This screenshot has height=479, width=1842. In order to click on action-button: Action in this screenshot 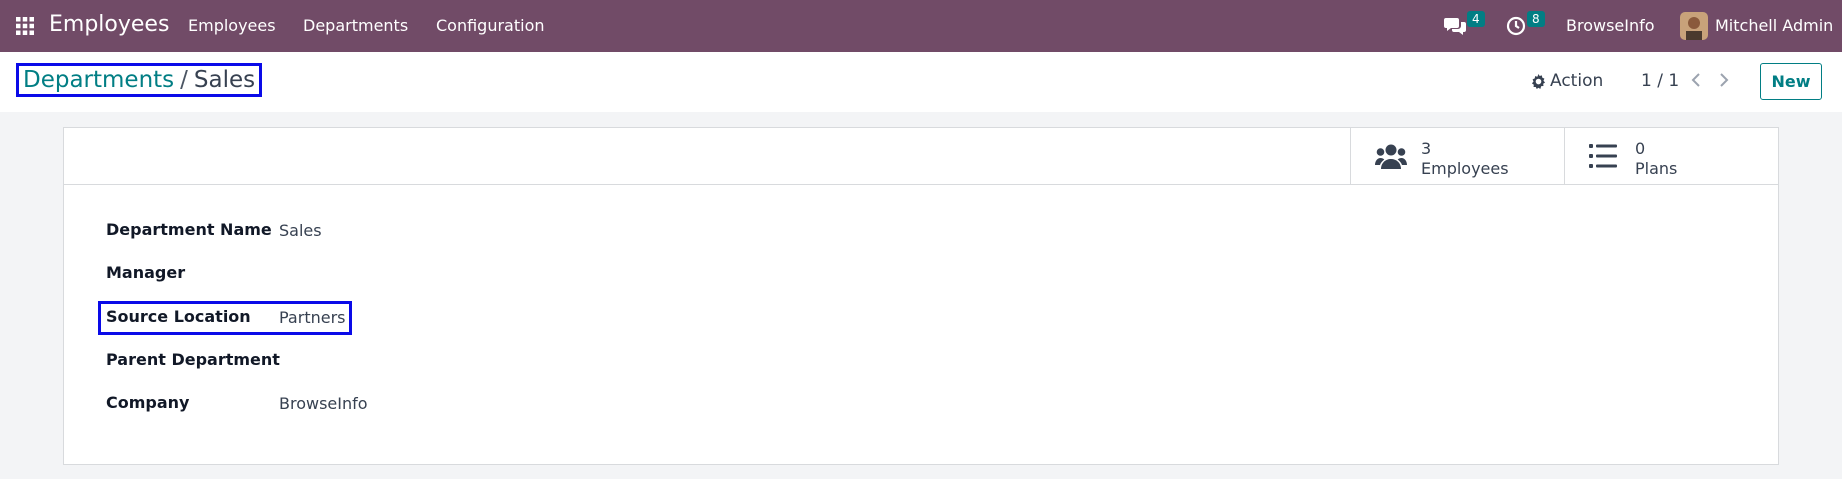, I will do `click(1567, 81)`.